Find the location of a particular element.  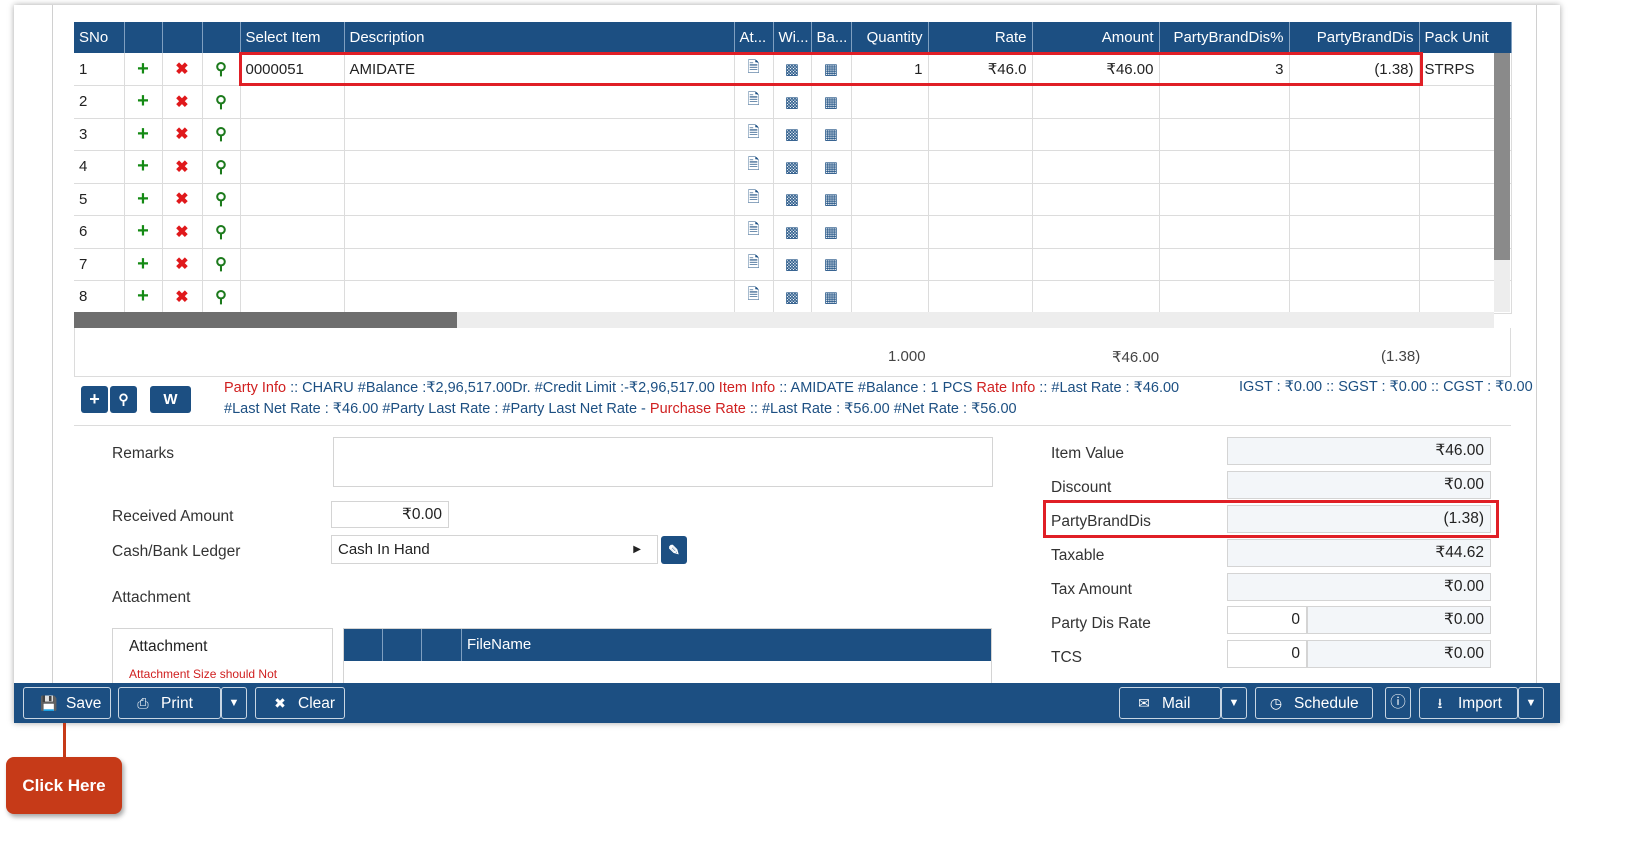

table-row: 7 + ✖ ⚲ 🗎 ▩ ▦ is located at coordinates (793, 264).